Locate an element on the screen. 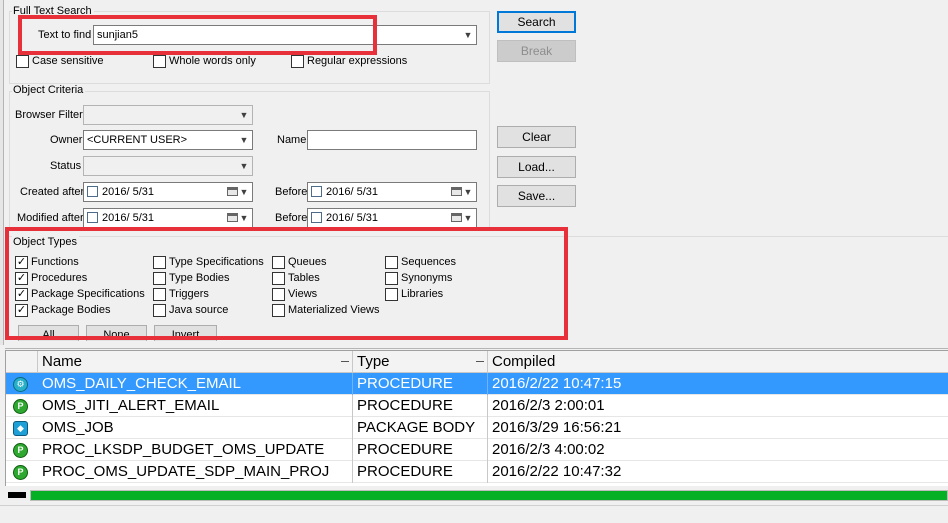  cell-name: OMS_DAILY_CHECK_EMAIL is located at coordinates (195, 384).